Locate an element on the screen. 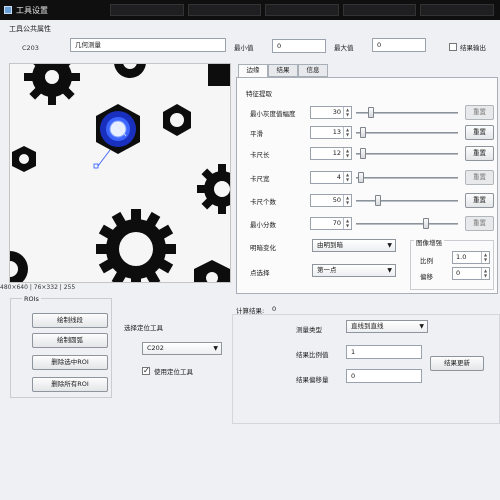 This screenshot has width=500, height=500. feature-row-spinner: 50 ▲ ▼ is located at coordinates (331, 200).